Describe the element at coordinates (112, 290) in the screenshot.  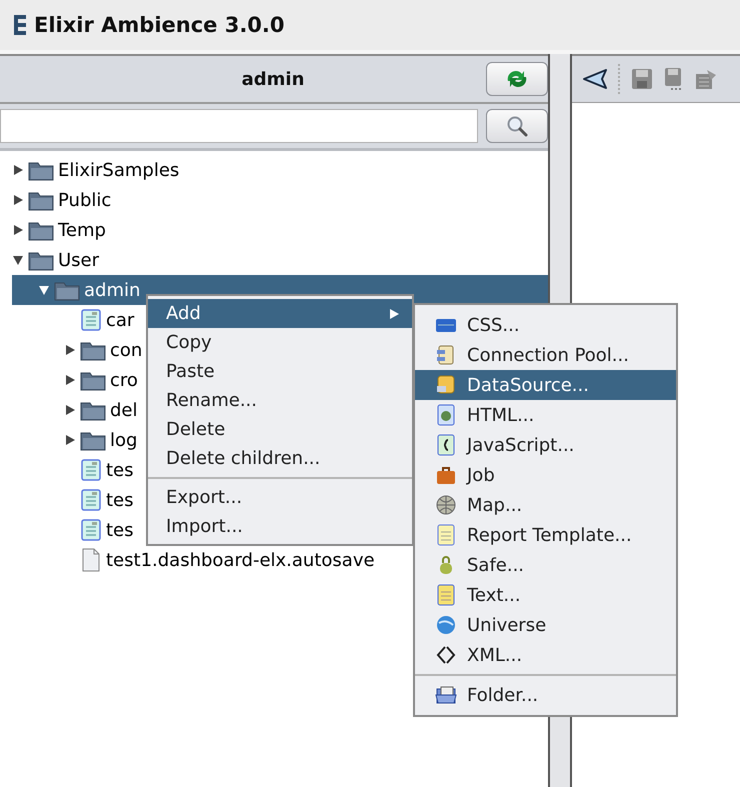
I see `tree-item-label: admin` at that location.